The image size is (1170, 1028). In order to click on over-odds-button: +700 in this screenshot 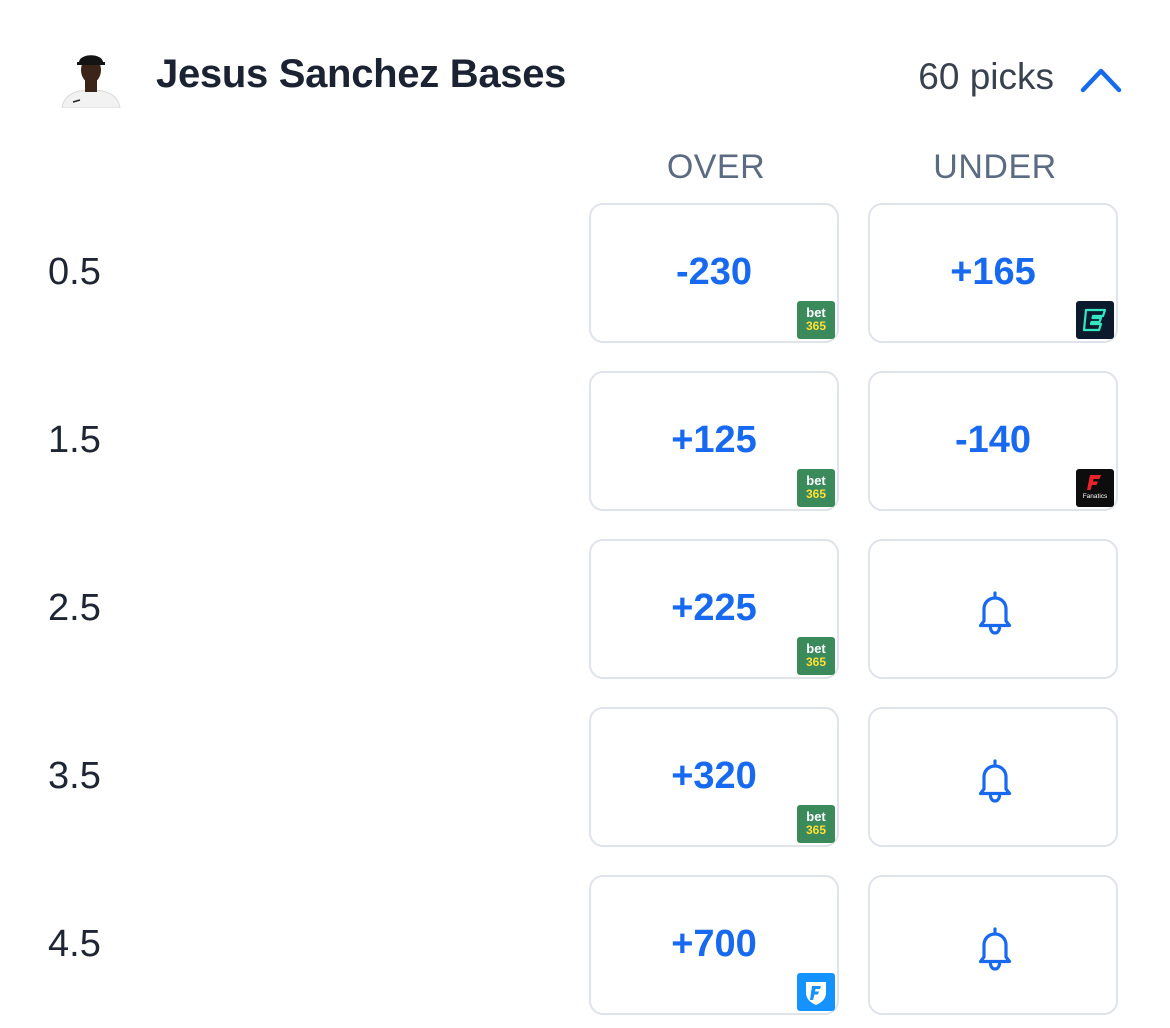, I will do `click(714, 945)`.